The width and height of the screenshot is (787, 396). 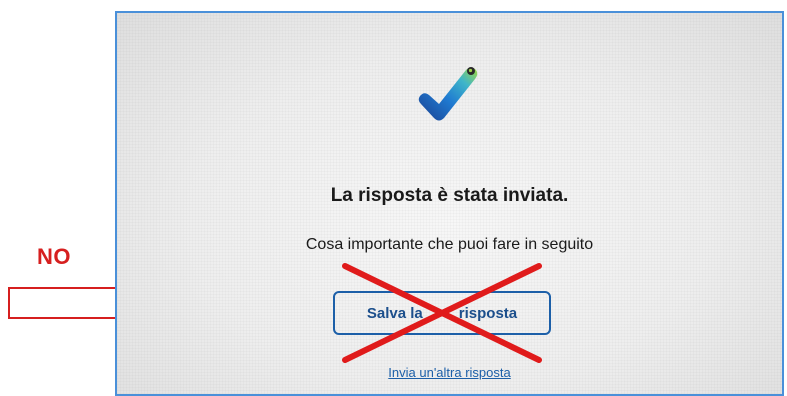 I want to click on confirmation-title: La risposta è stata inviata., so click(x=449, y=195).